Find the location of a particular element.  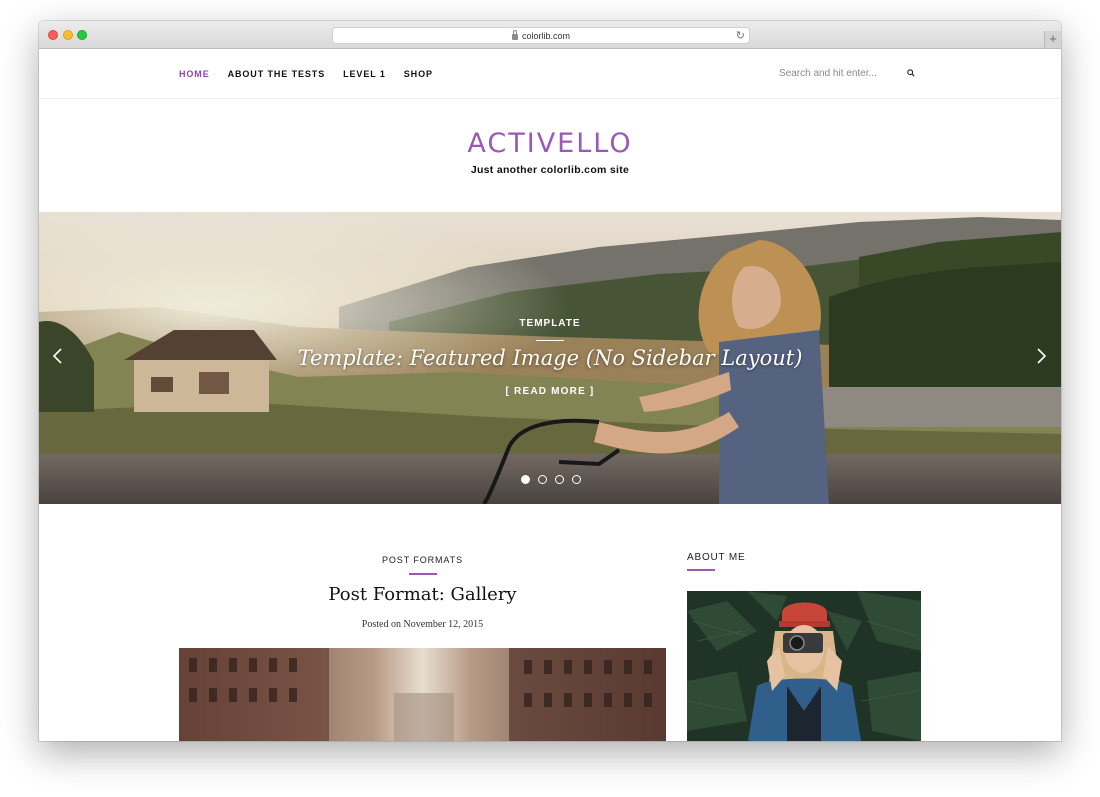

chevron-right-icon is located at coordinates (1042, 356).